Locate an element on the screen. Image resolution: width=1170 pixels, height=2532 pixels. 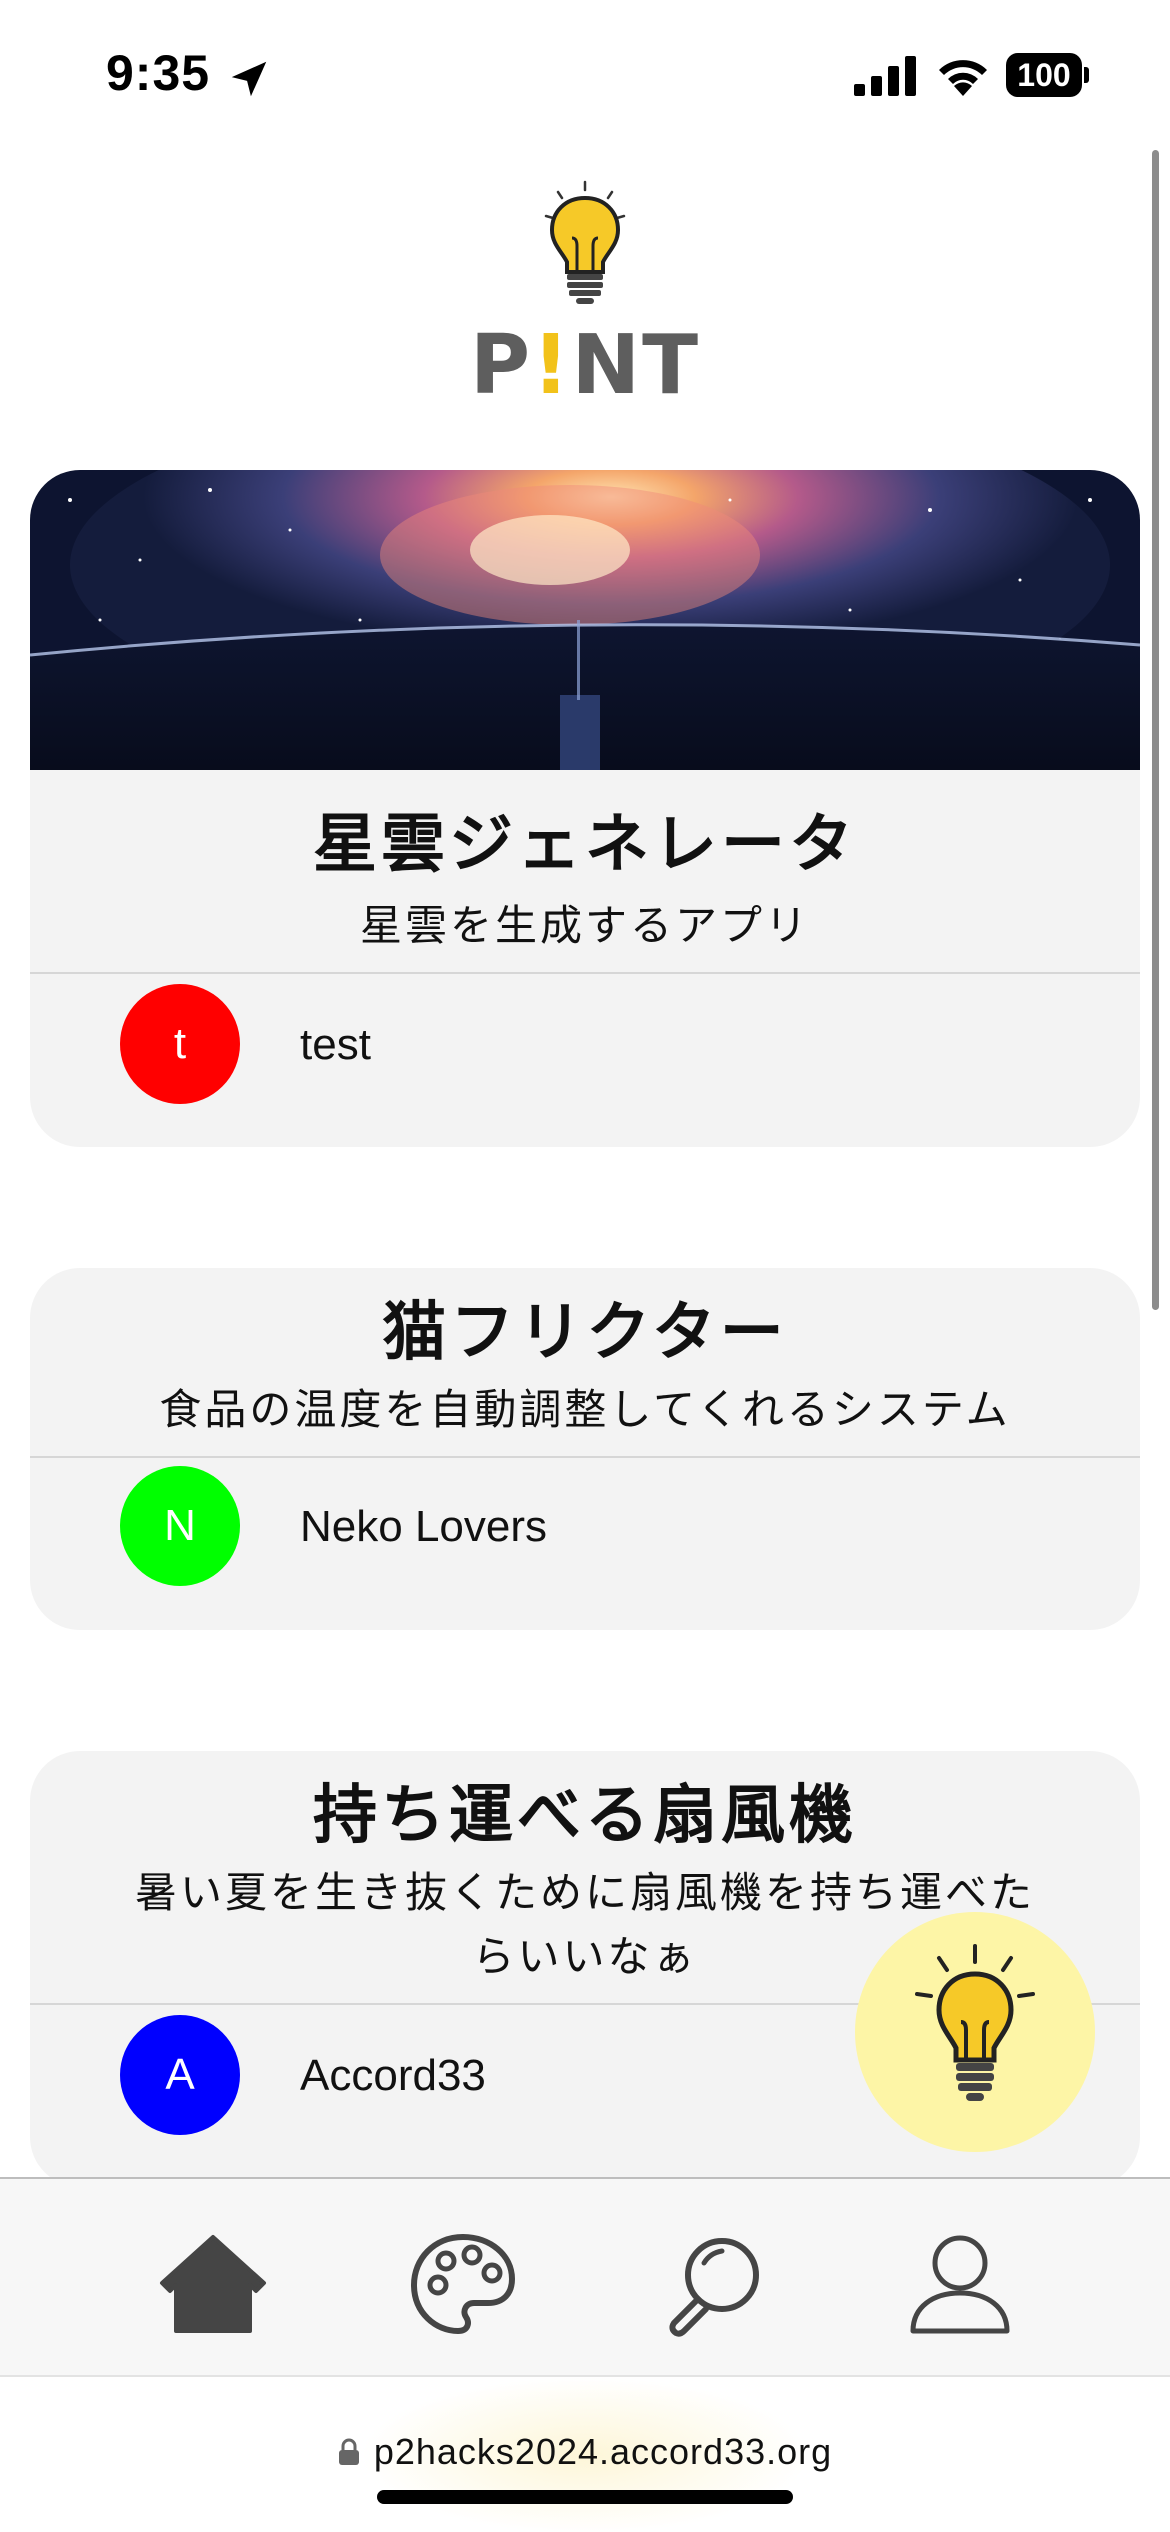
card-hero-image is located at coordinates (585, 620).